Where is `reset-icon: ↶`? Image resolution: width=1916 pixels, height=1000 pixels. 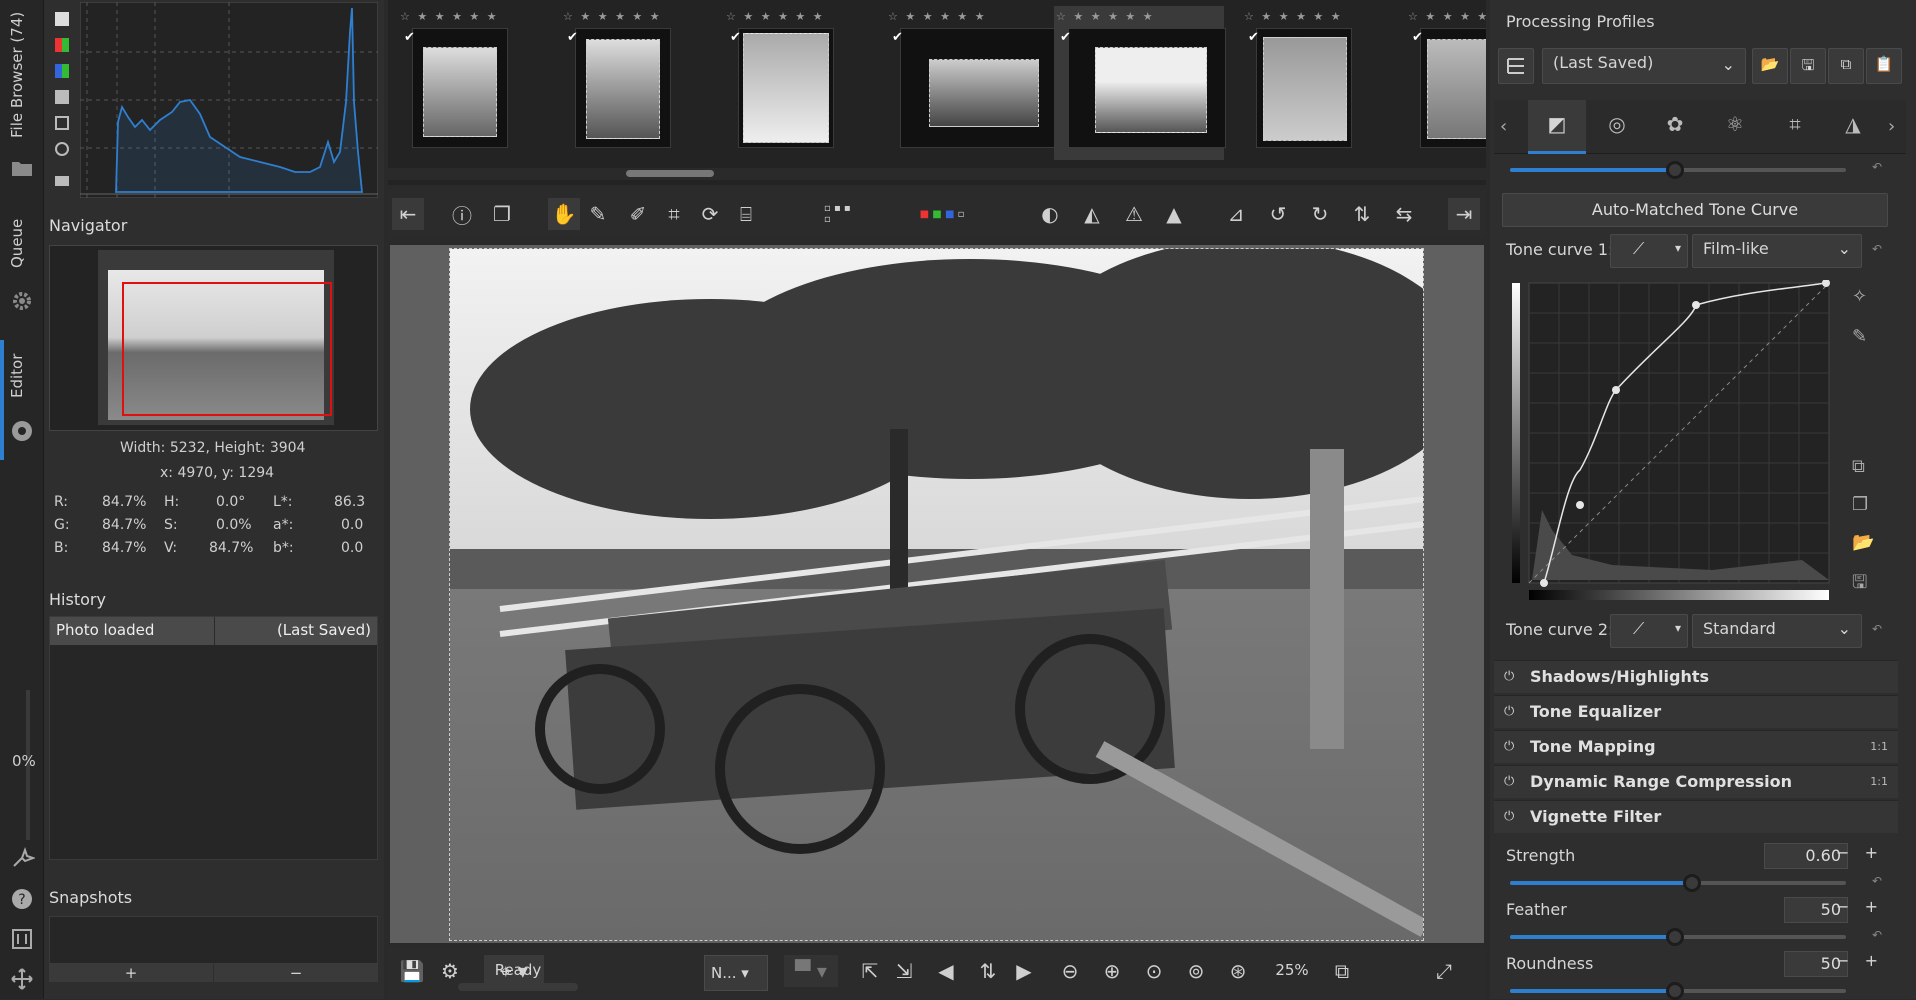 reset-icon: ↶ is located at coordinates (1877, 249).